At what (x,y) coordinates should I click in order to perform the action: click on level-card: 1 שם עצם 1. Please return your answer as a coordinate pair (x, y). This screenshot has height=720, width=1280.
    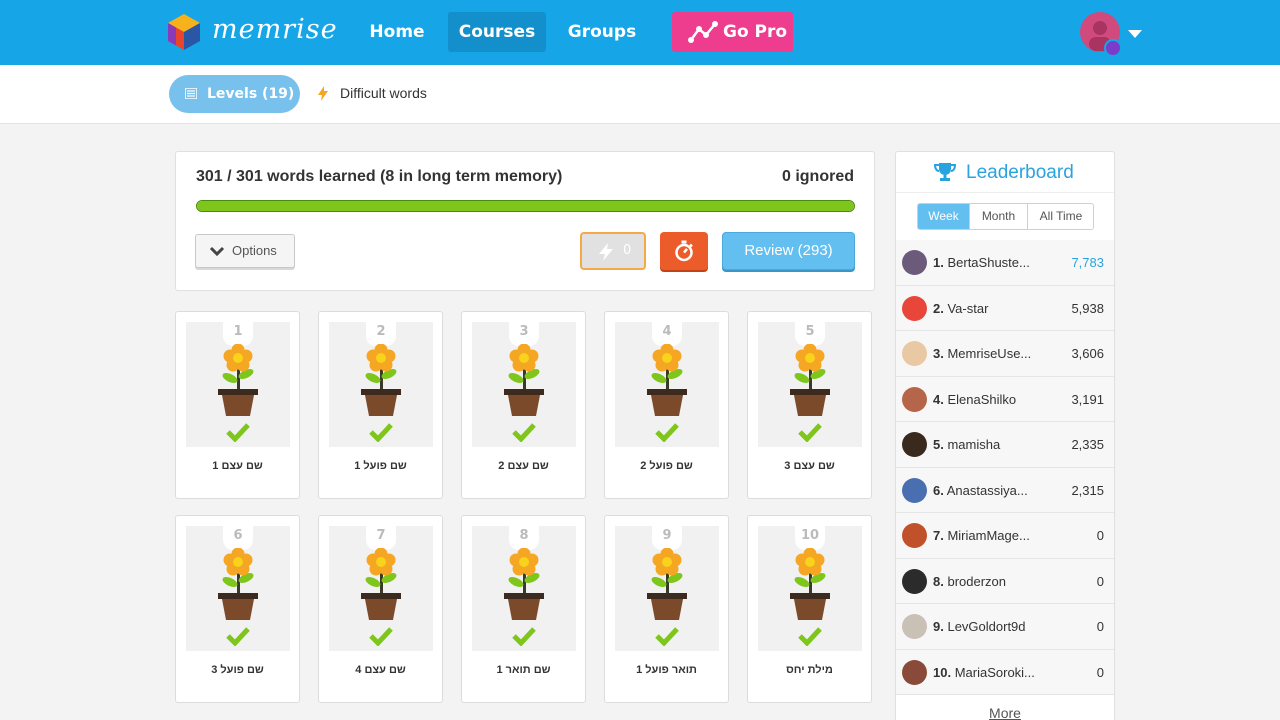
    Looking at the image, I should click on (237, 405).